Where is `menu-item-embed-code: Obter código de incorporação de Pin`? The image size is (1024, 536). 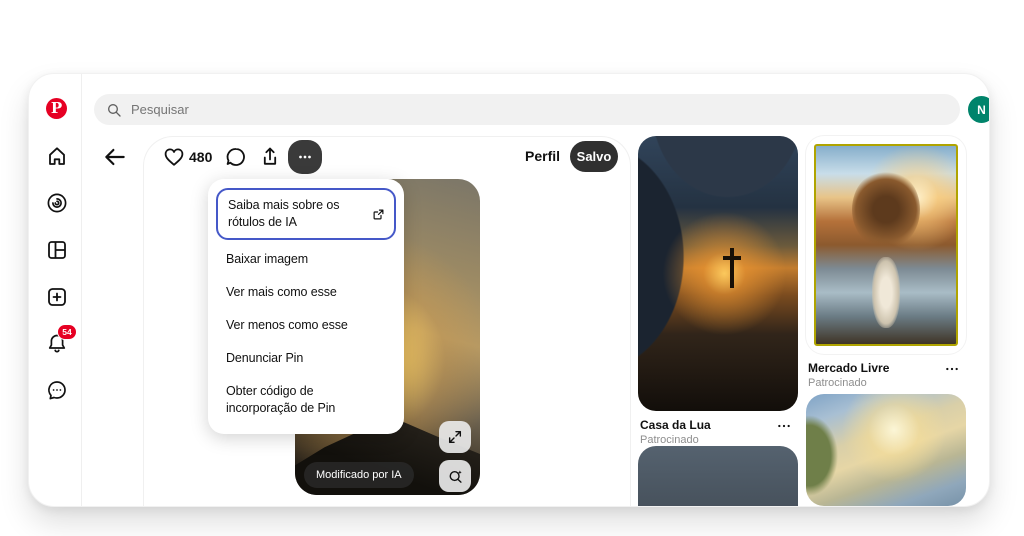
menu-item-embed-code: Obter código de incorporação de Pin is located at coordinates (306, 400).